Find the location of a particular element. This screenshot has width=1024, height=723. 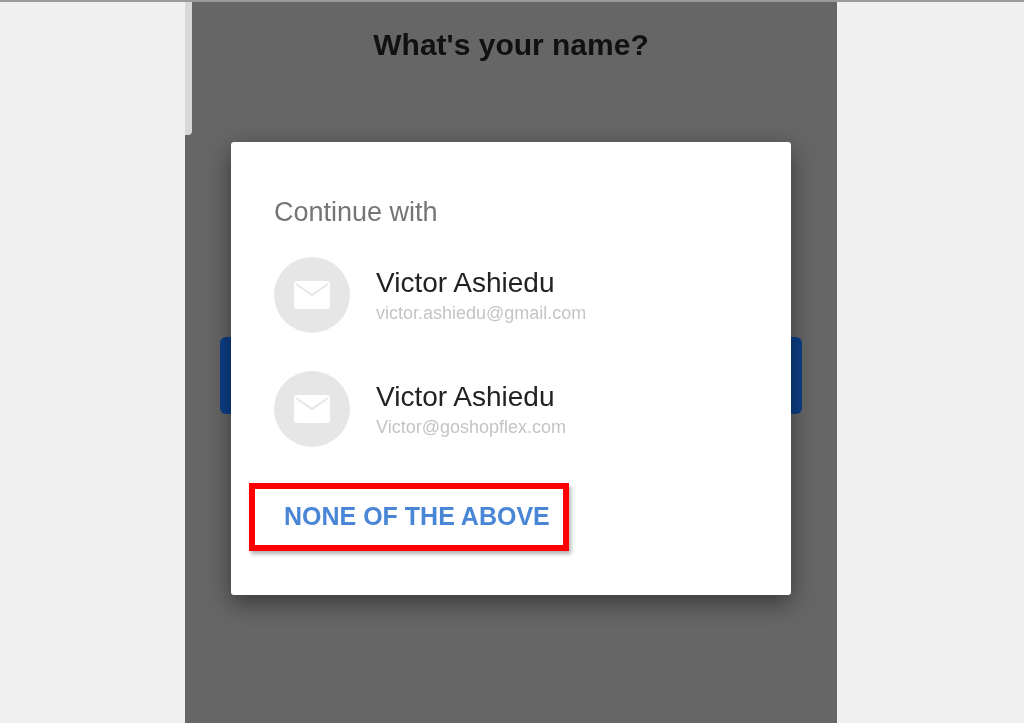

account-email: Victor@goshopflex.com is located at coordinates (471, 427).